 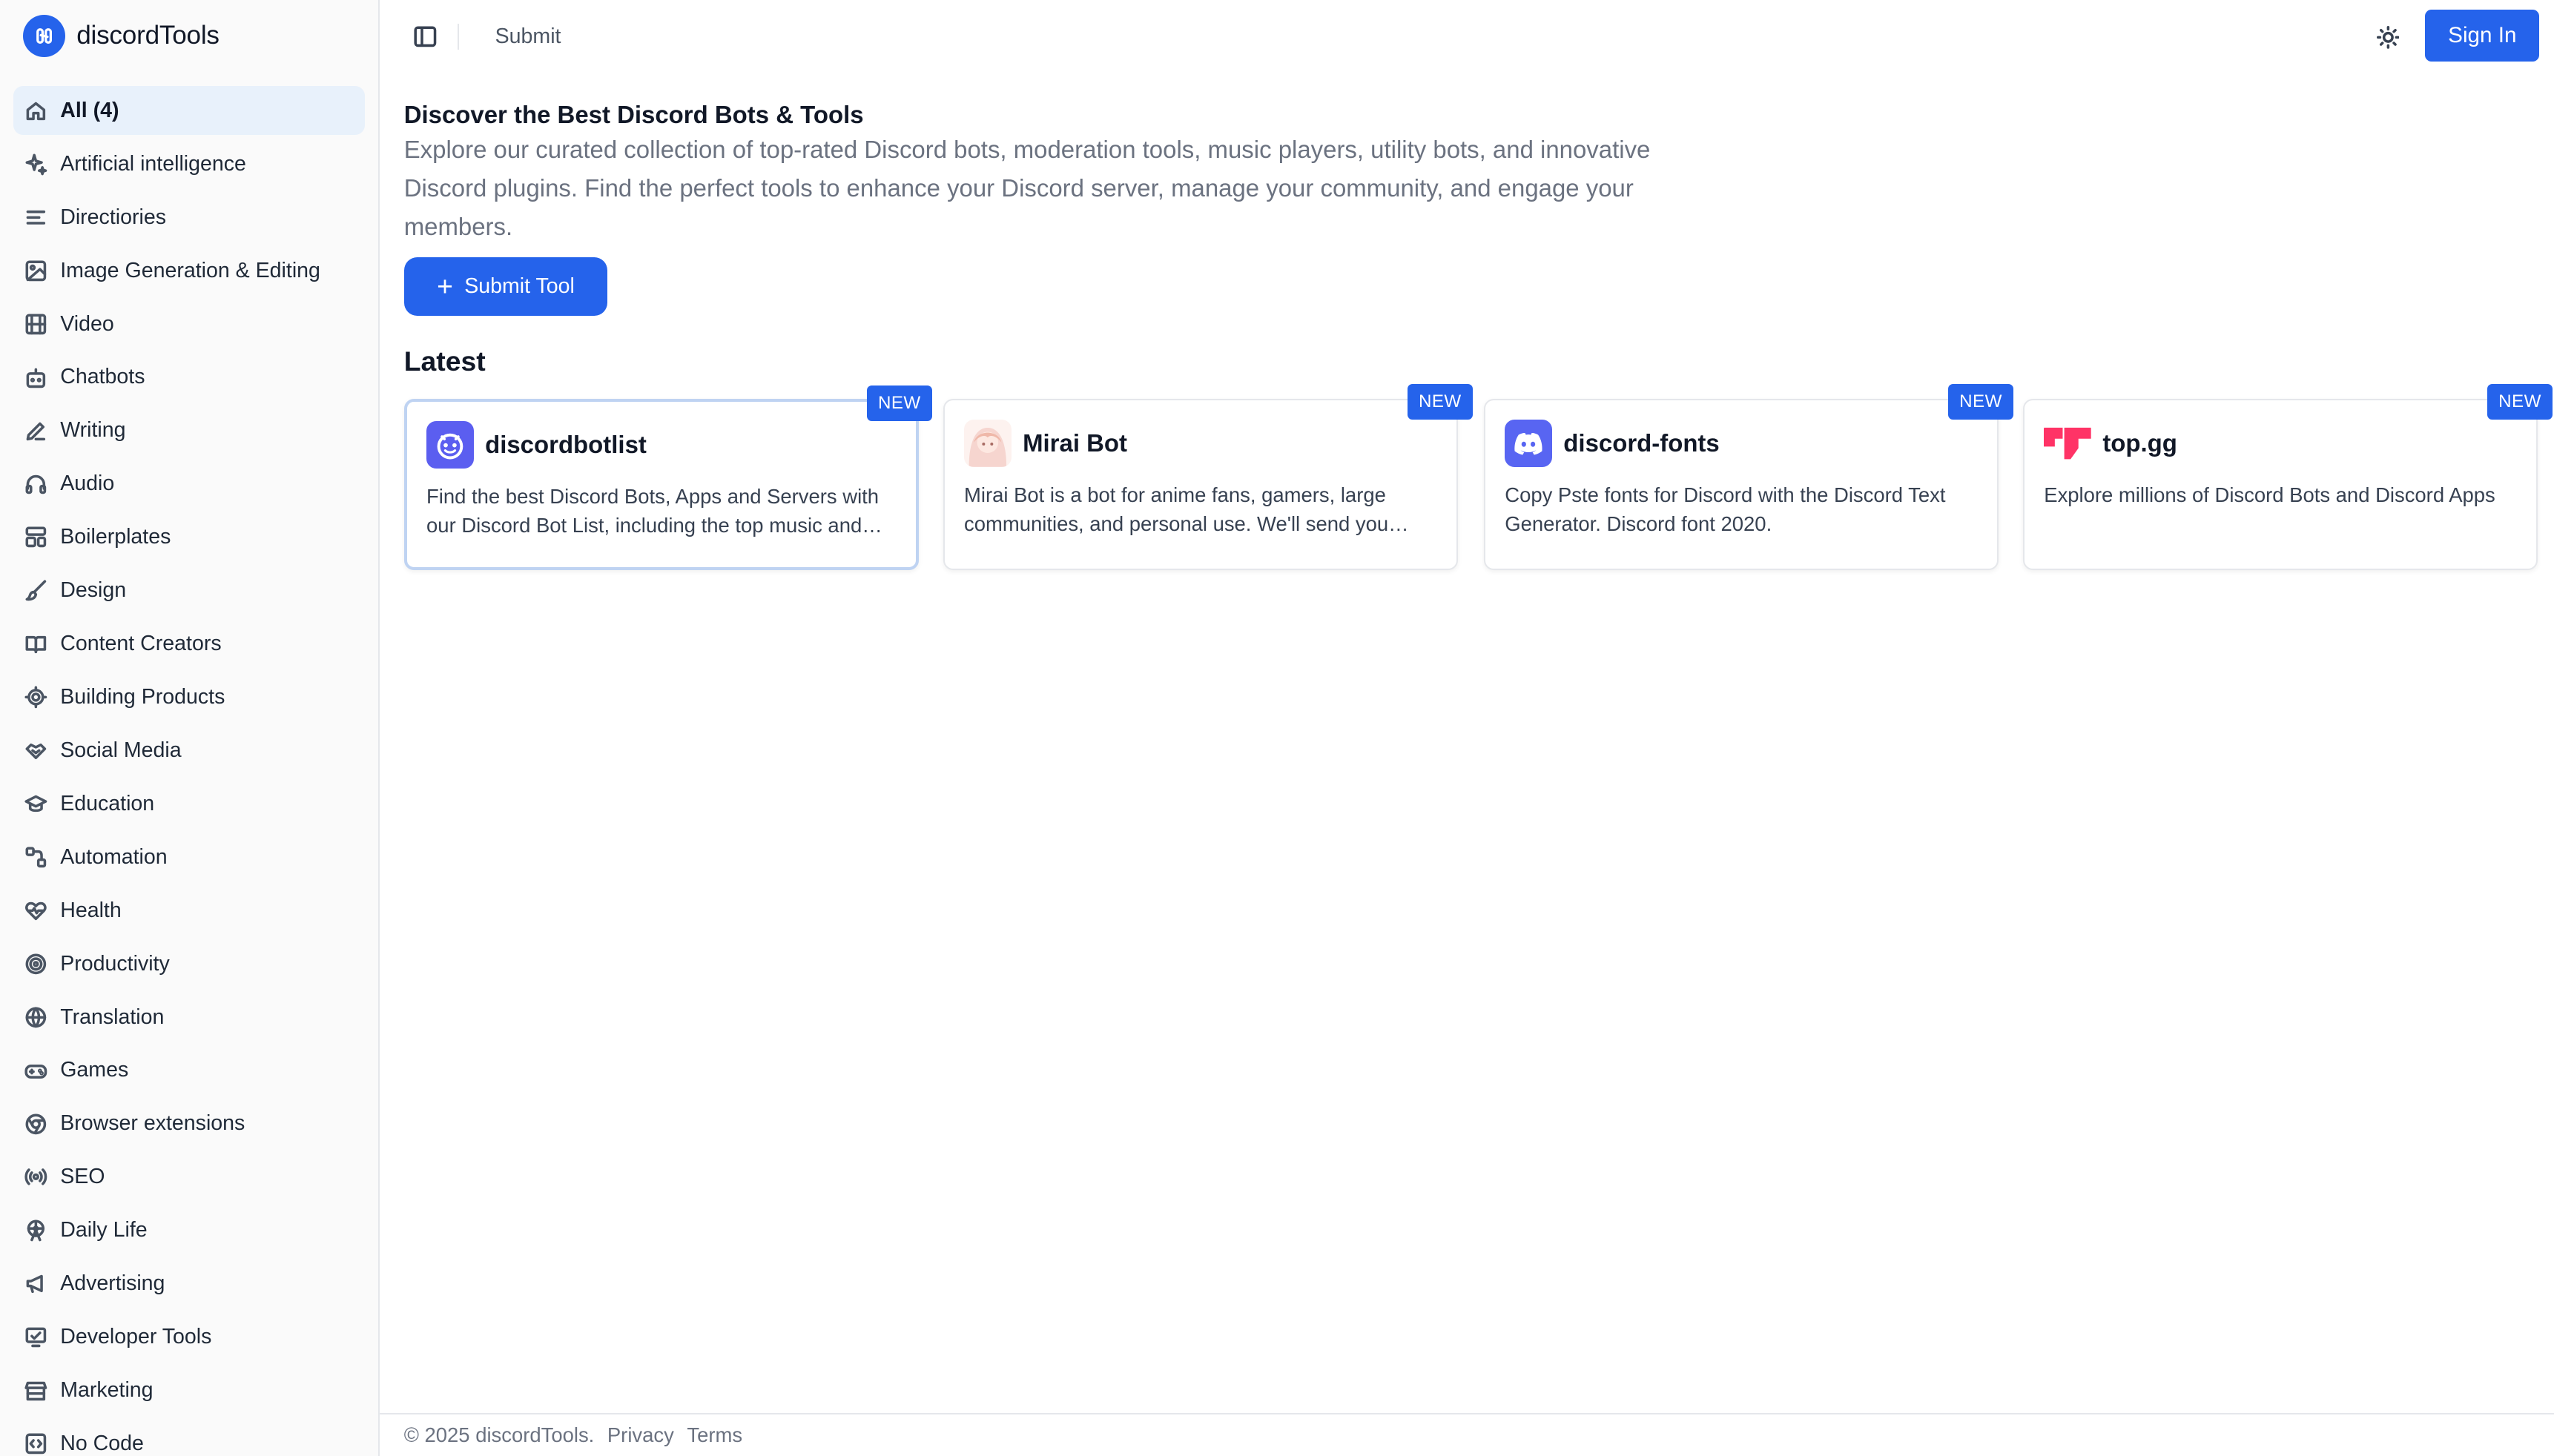 What do you see at coordinates (35, 432) in the screenshot?
I see `pen-icon` at bounding box center [35, 432].